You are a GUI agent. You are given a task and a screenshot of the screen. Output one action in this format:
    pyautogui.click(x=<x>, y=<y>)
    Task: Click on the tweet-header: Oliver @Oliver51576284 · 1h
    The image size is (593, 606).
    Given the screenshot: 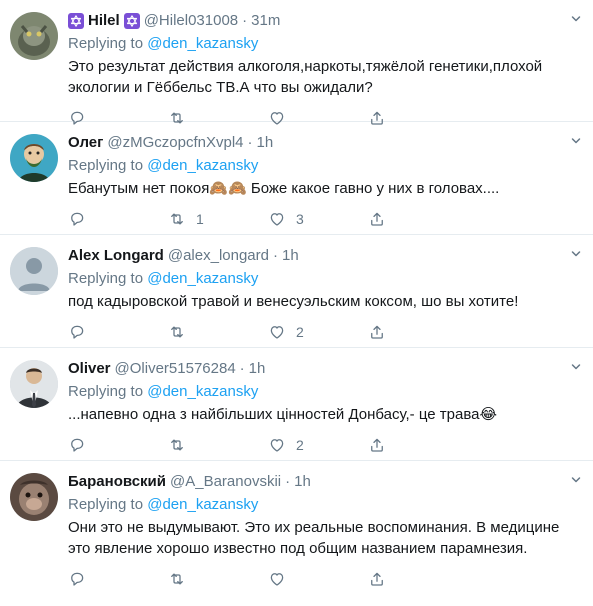 What is the action you would take?
    pyautogui.click(x=324, y=369)
    